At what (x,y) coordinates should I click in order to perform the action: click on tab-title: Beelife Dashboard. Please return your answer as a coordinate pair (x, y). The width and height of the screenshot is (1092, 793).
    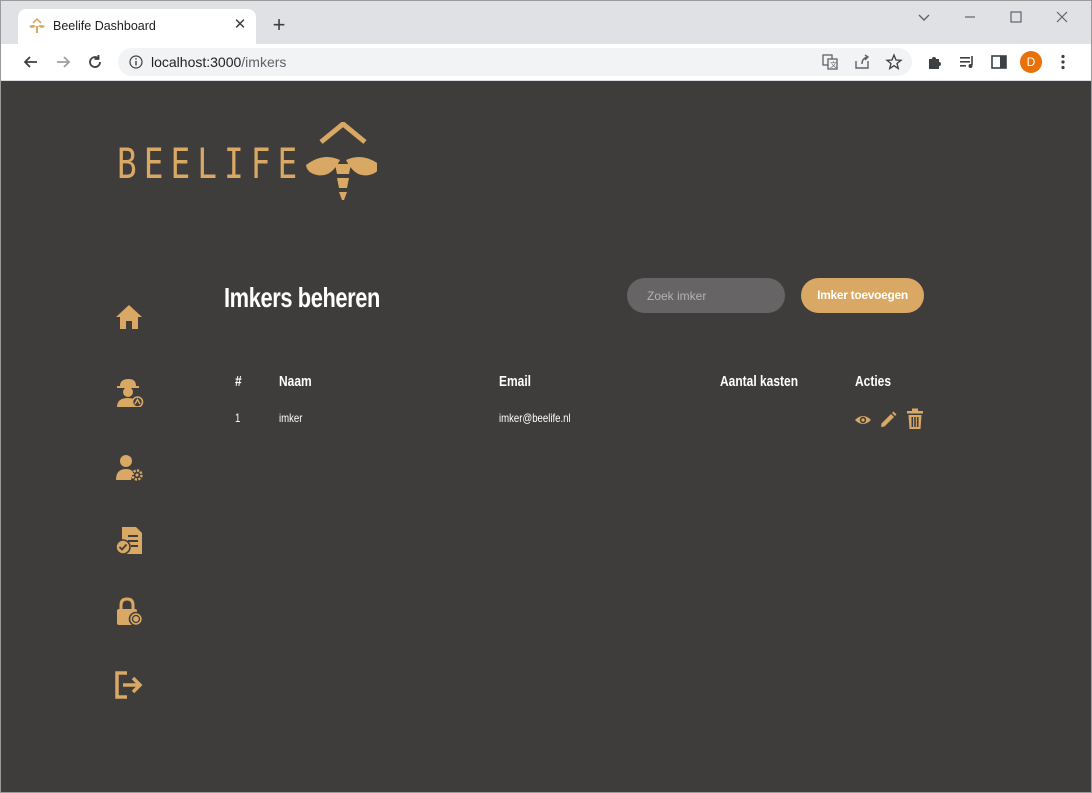
    Looking at the image, I should click on (104, 26).